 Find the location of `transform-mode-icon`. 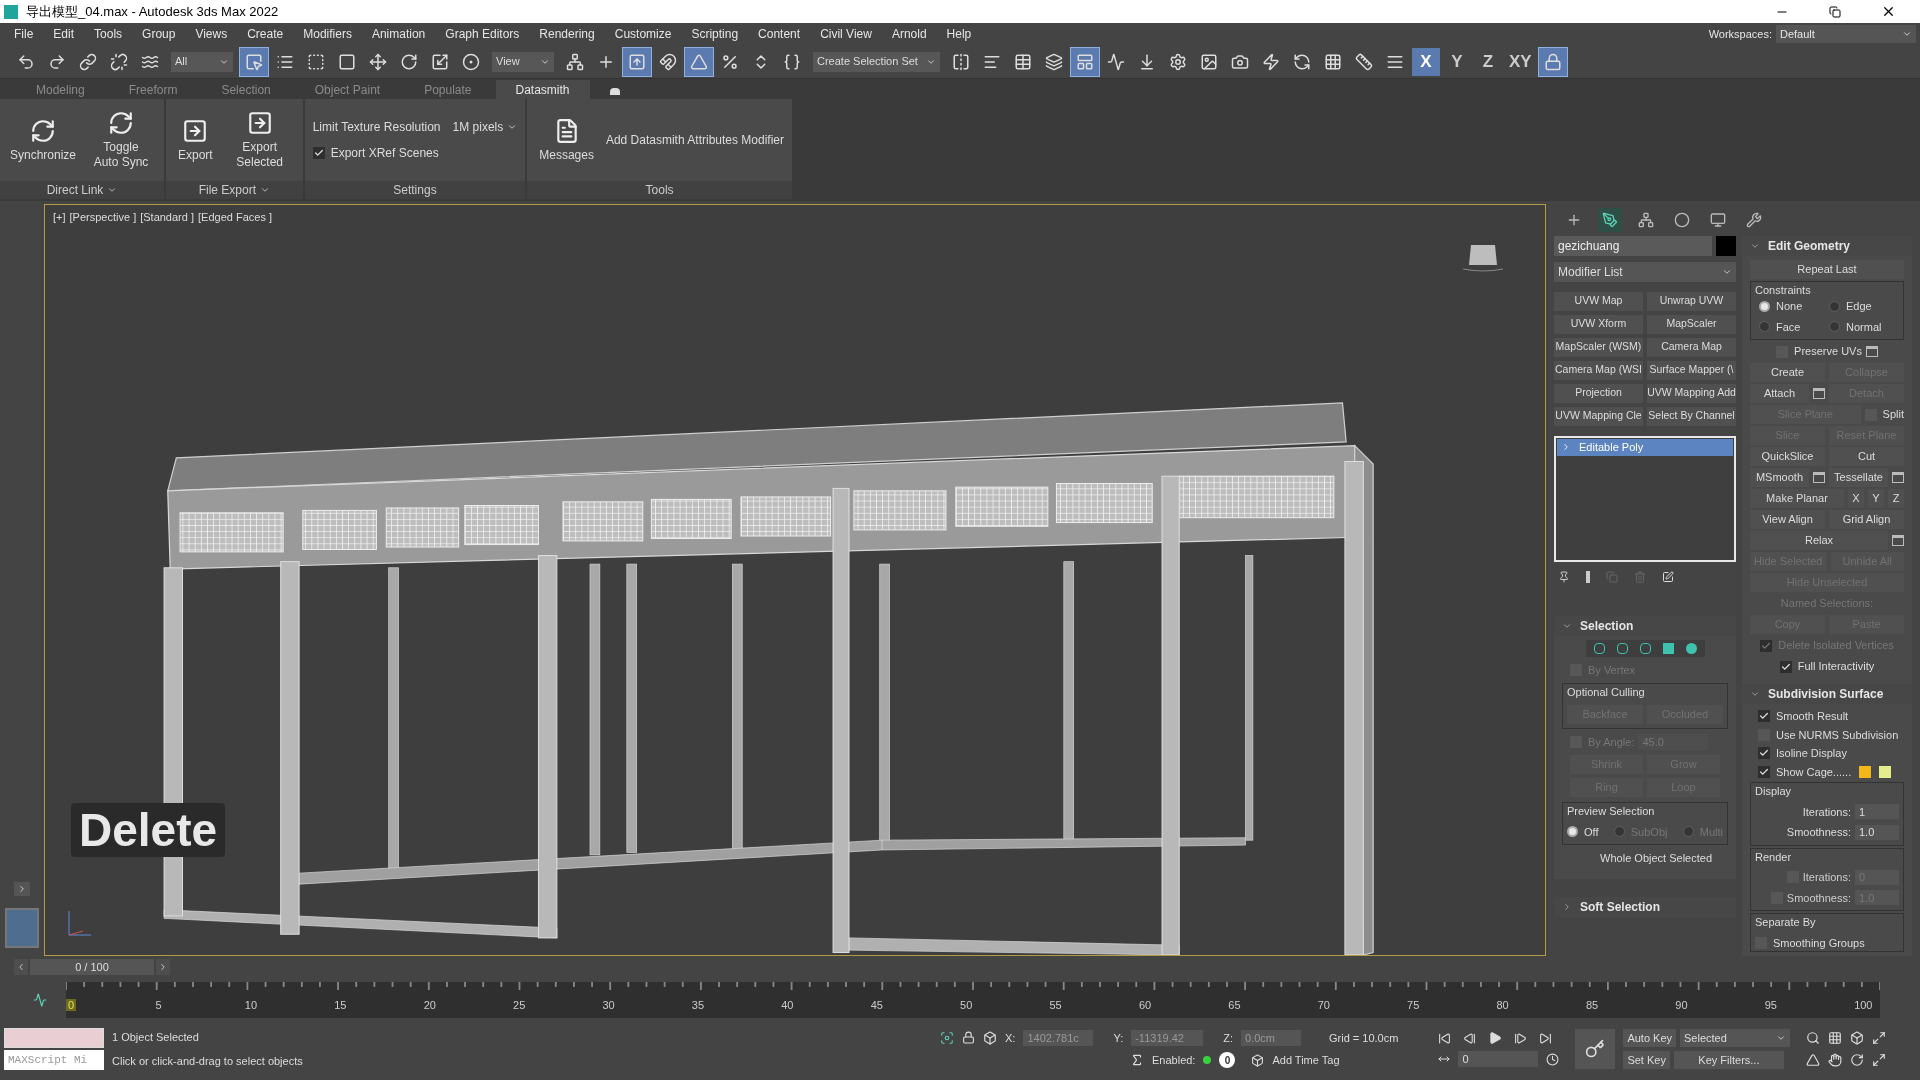

transform-mode-icon is located at coordinates (990, 1037).